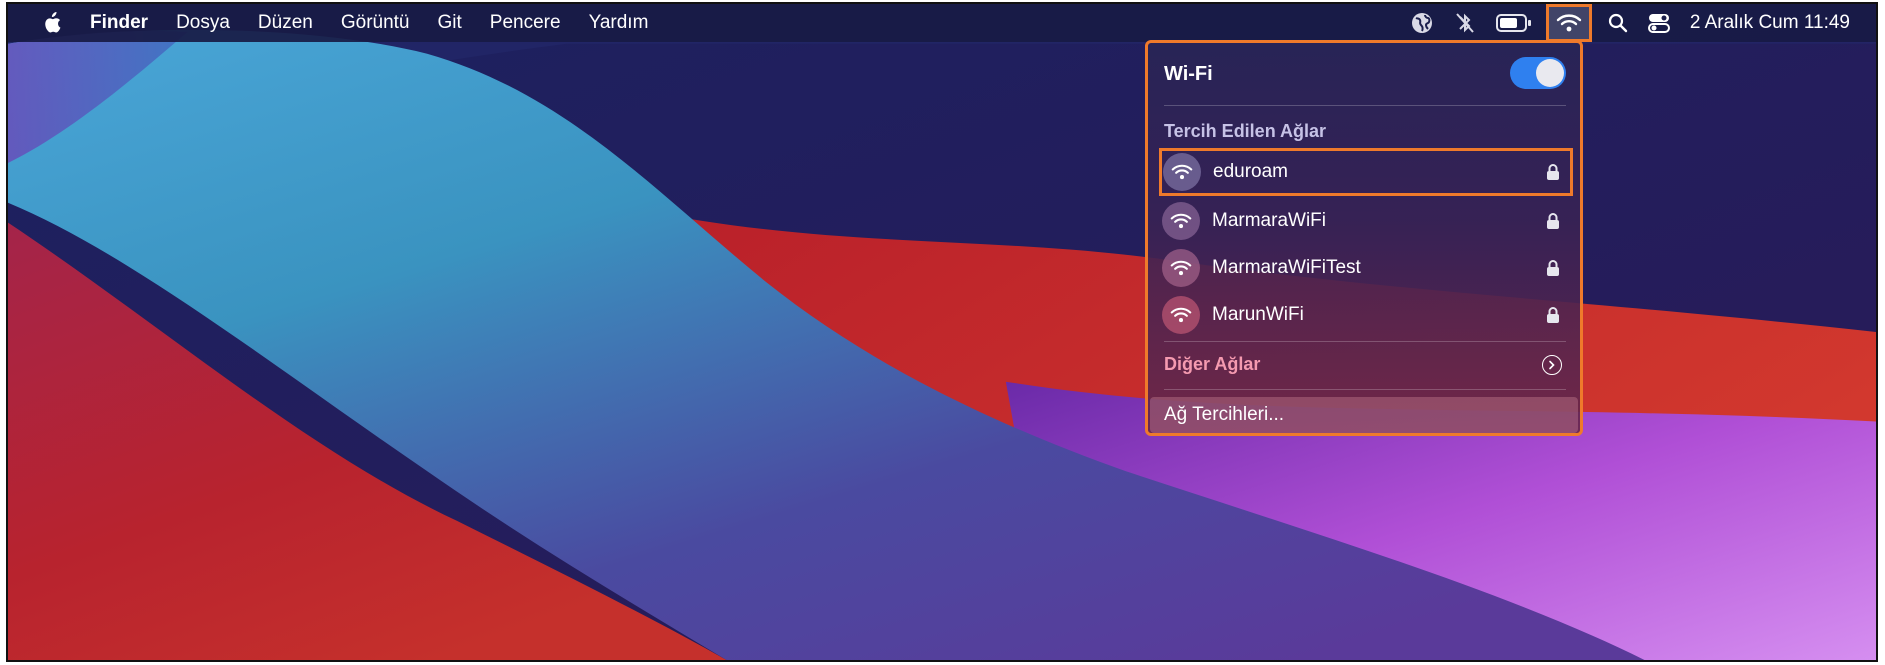  I want to click on toggle-knob, so click(1550, 73).